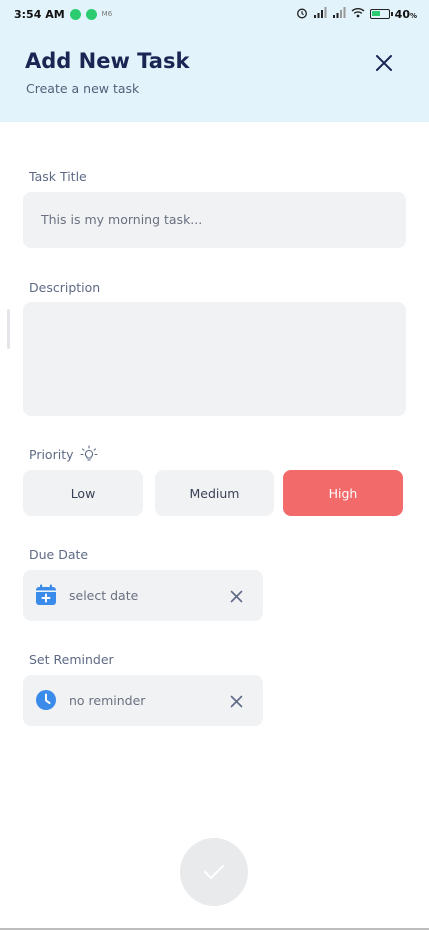 The image size is (429, 930). What do you see at coordinates (107, 14) in the screenshot?
I see `status-mini-label: M6` at bounding box center [107, 14].